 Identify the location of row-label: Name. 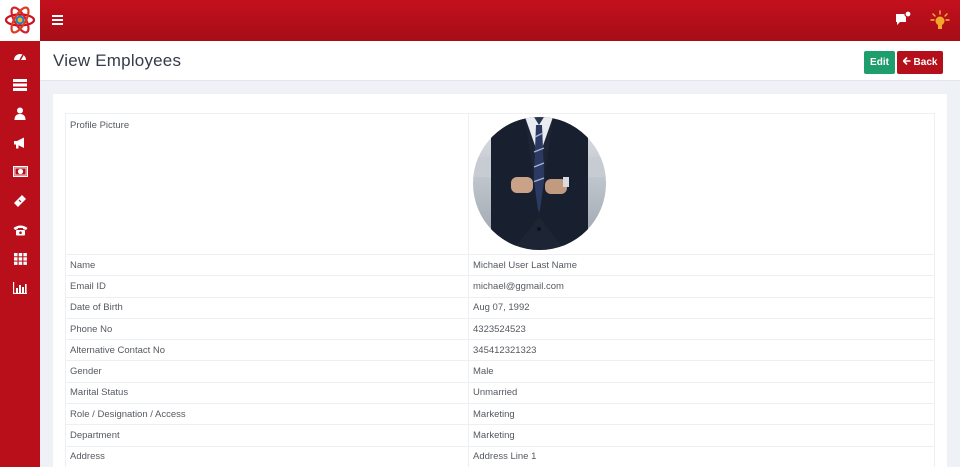
(267, 265).